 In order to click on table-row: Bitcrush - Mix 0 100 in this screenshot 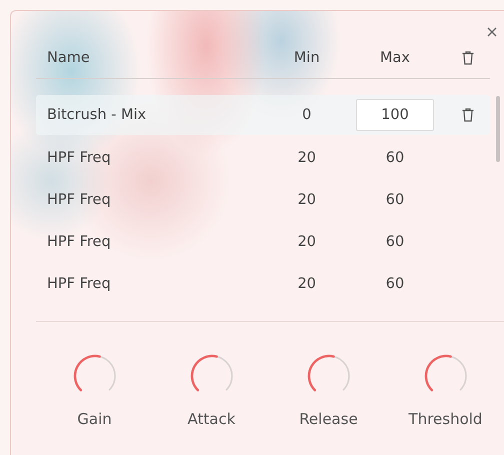, I will do `click(263, 115)`.